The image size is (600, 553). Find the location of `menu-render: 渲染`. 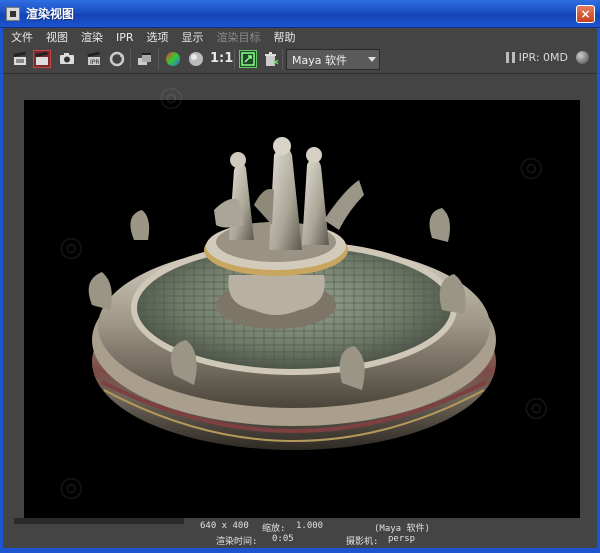

menu-render: 渲染 is located at coordinates (92, 37).